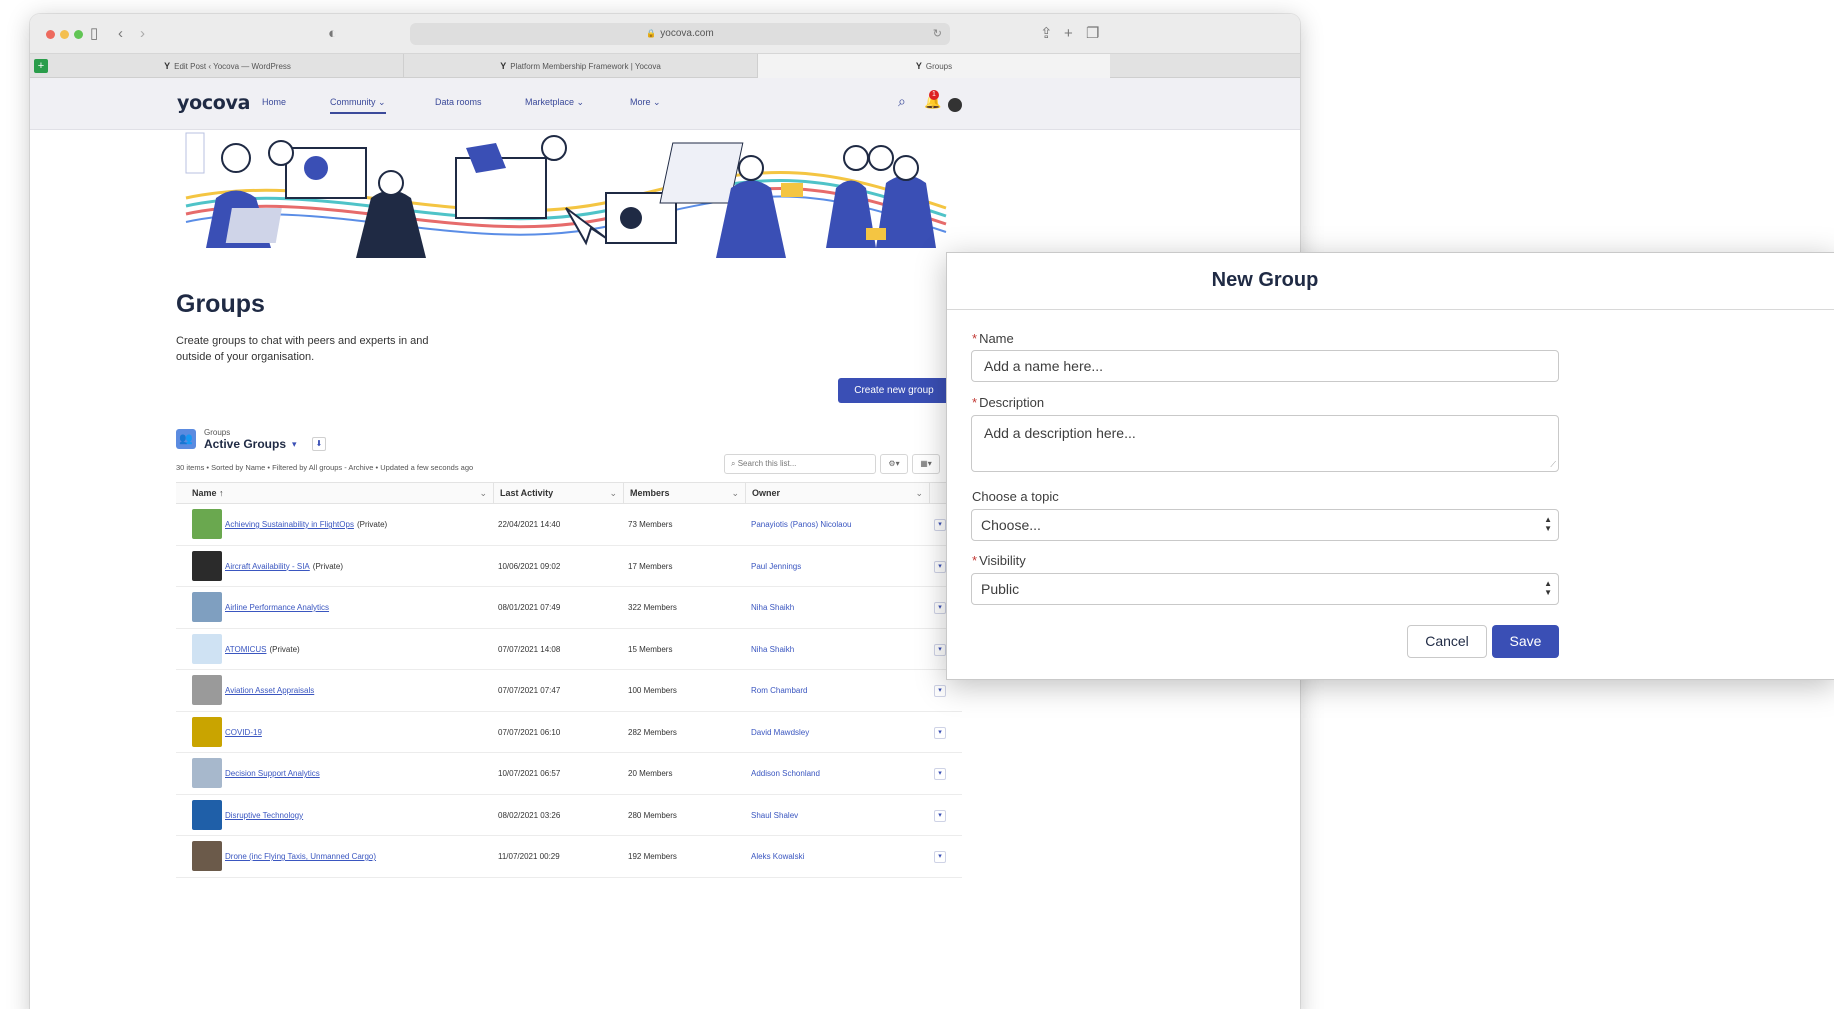  I want to click on title-bar: ▯ ‹ › ◐ 🔒 yocova.com ↻ ⇪ + ❐, so click(665, 34).